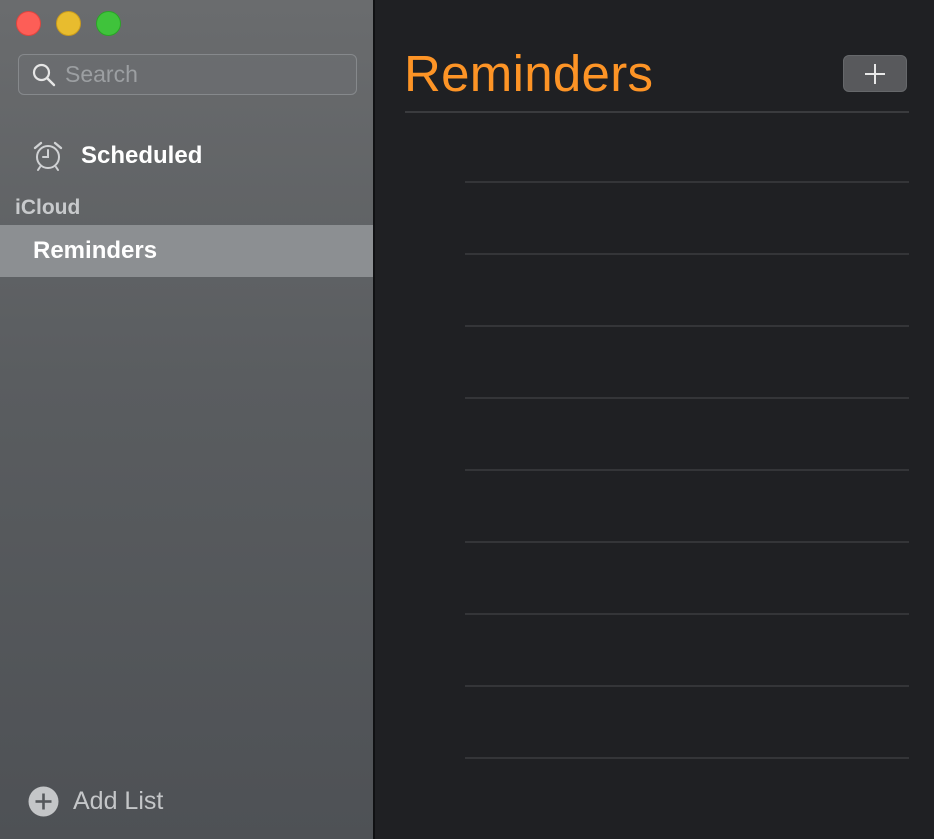 This screenshot has width=934, height=839. I want to click on sidebar-item-scheduled: Scheduled, so click(186, 156).